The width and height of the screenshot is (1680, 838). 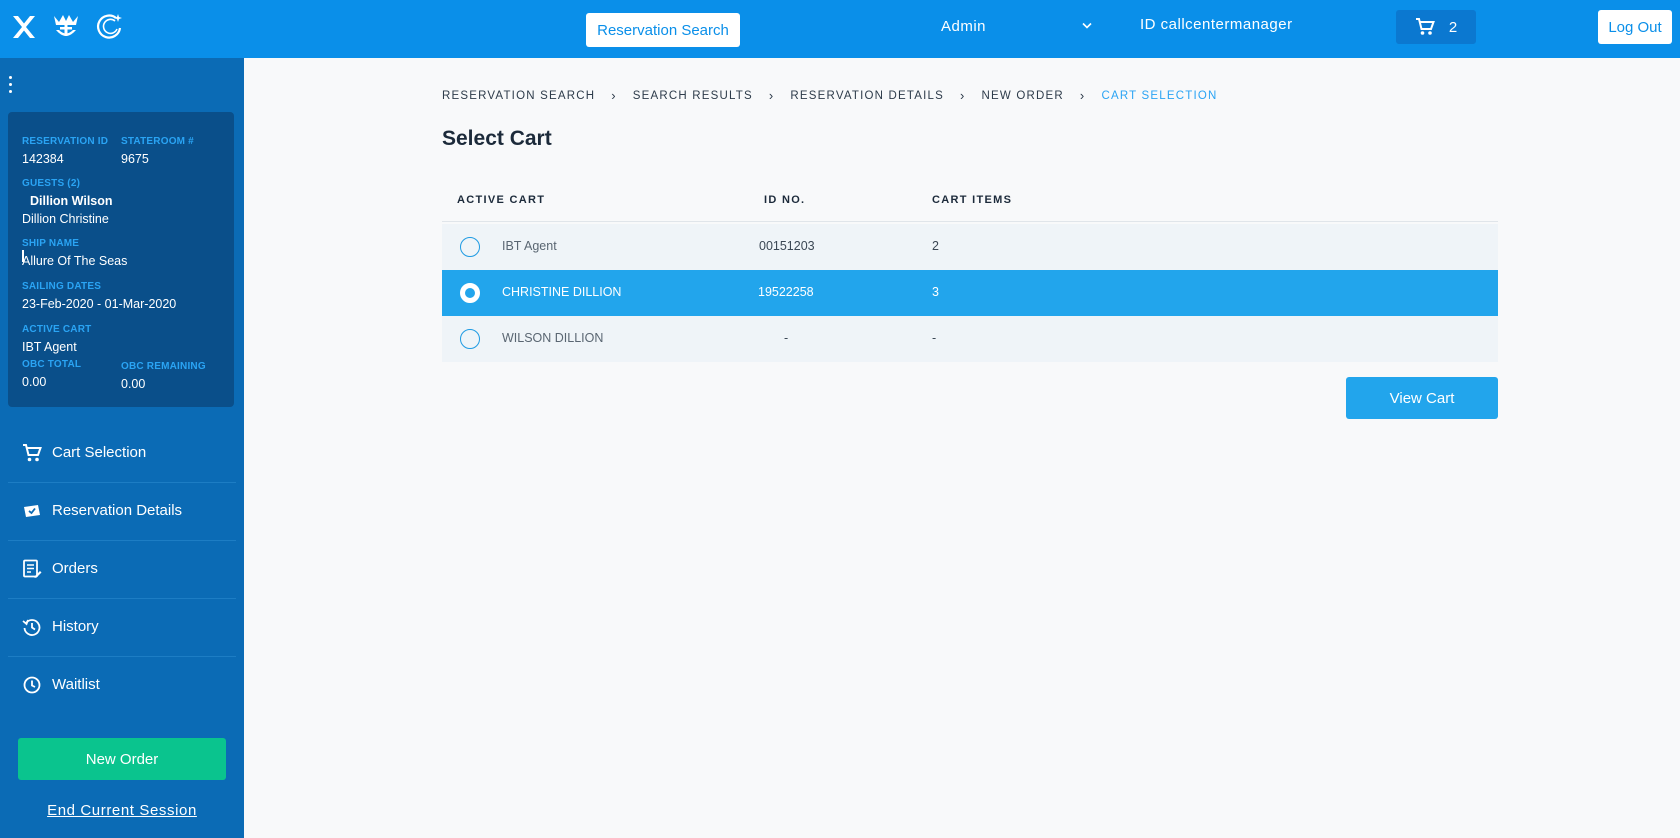 I want to click on user-id: ID callcentermanager, so click(x=1216, y=24).